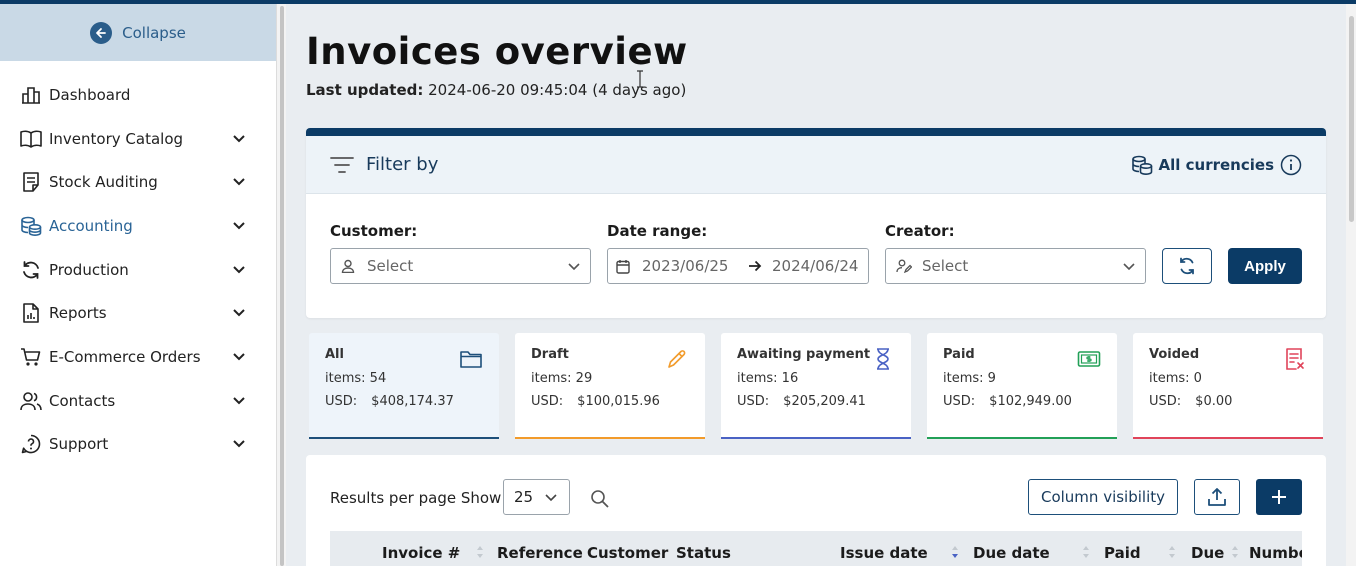 The height and width of the screenshot is (566, 1356). I want to click on column-header-issue-date: Issue date, so click(884, 553).